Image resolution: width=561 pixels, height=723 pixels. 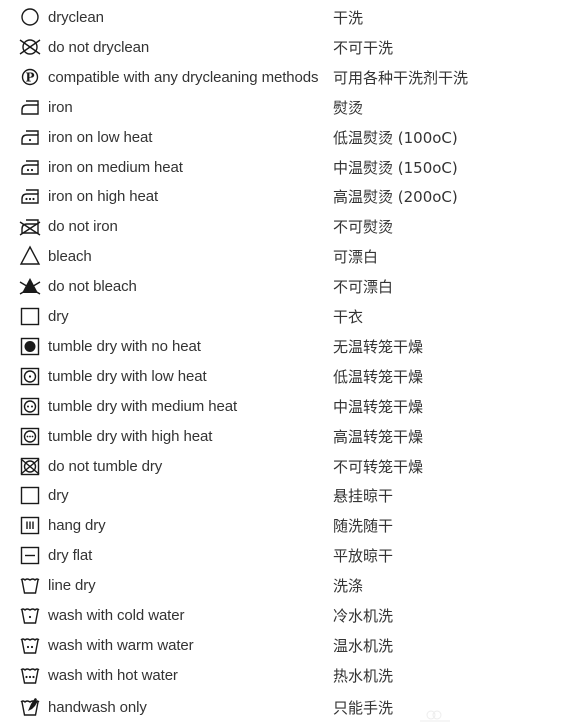 I want to click on symbol-english-label: wash with cold water, so click(x=116, y=615).